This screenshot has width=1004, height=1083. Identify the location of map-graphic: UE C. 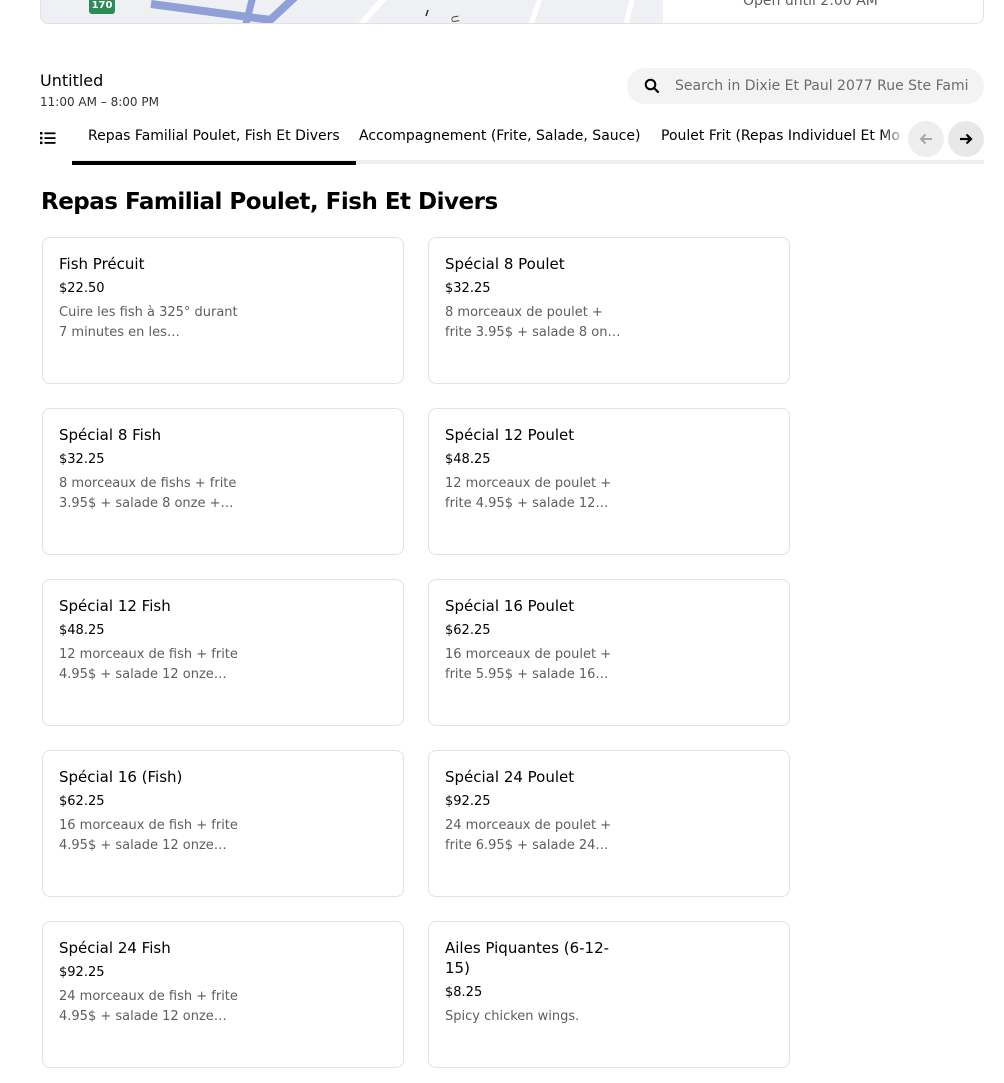
(352, 11).